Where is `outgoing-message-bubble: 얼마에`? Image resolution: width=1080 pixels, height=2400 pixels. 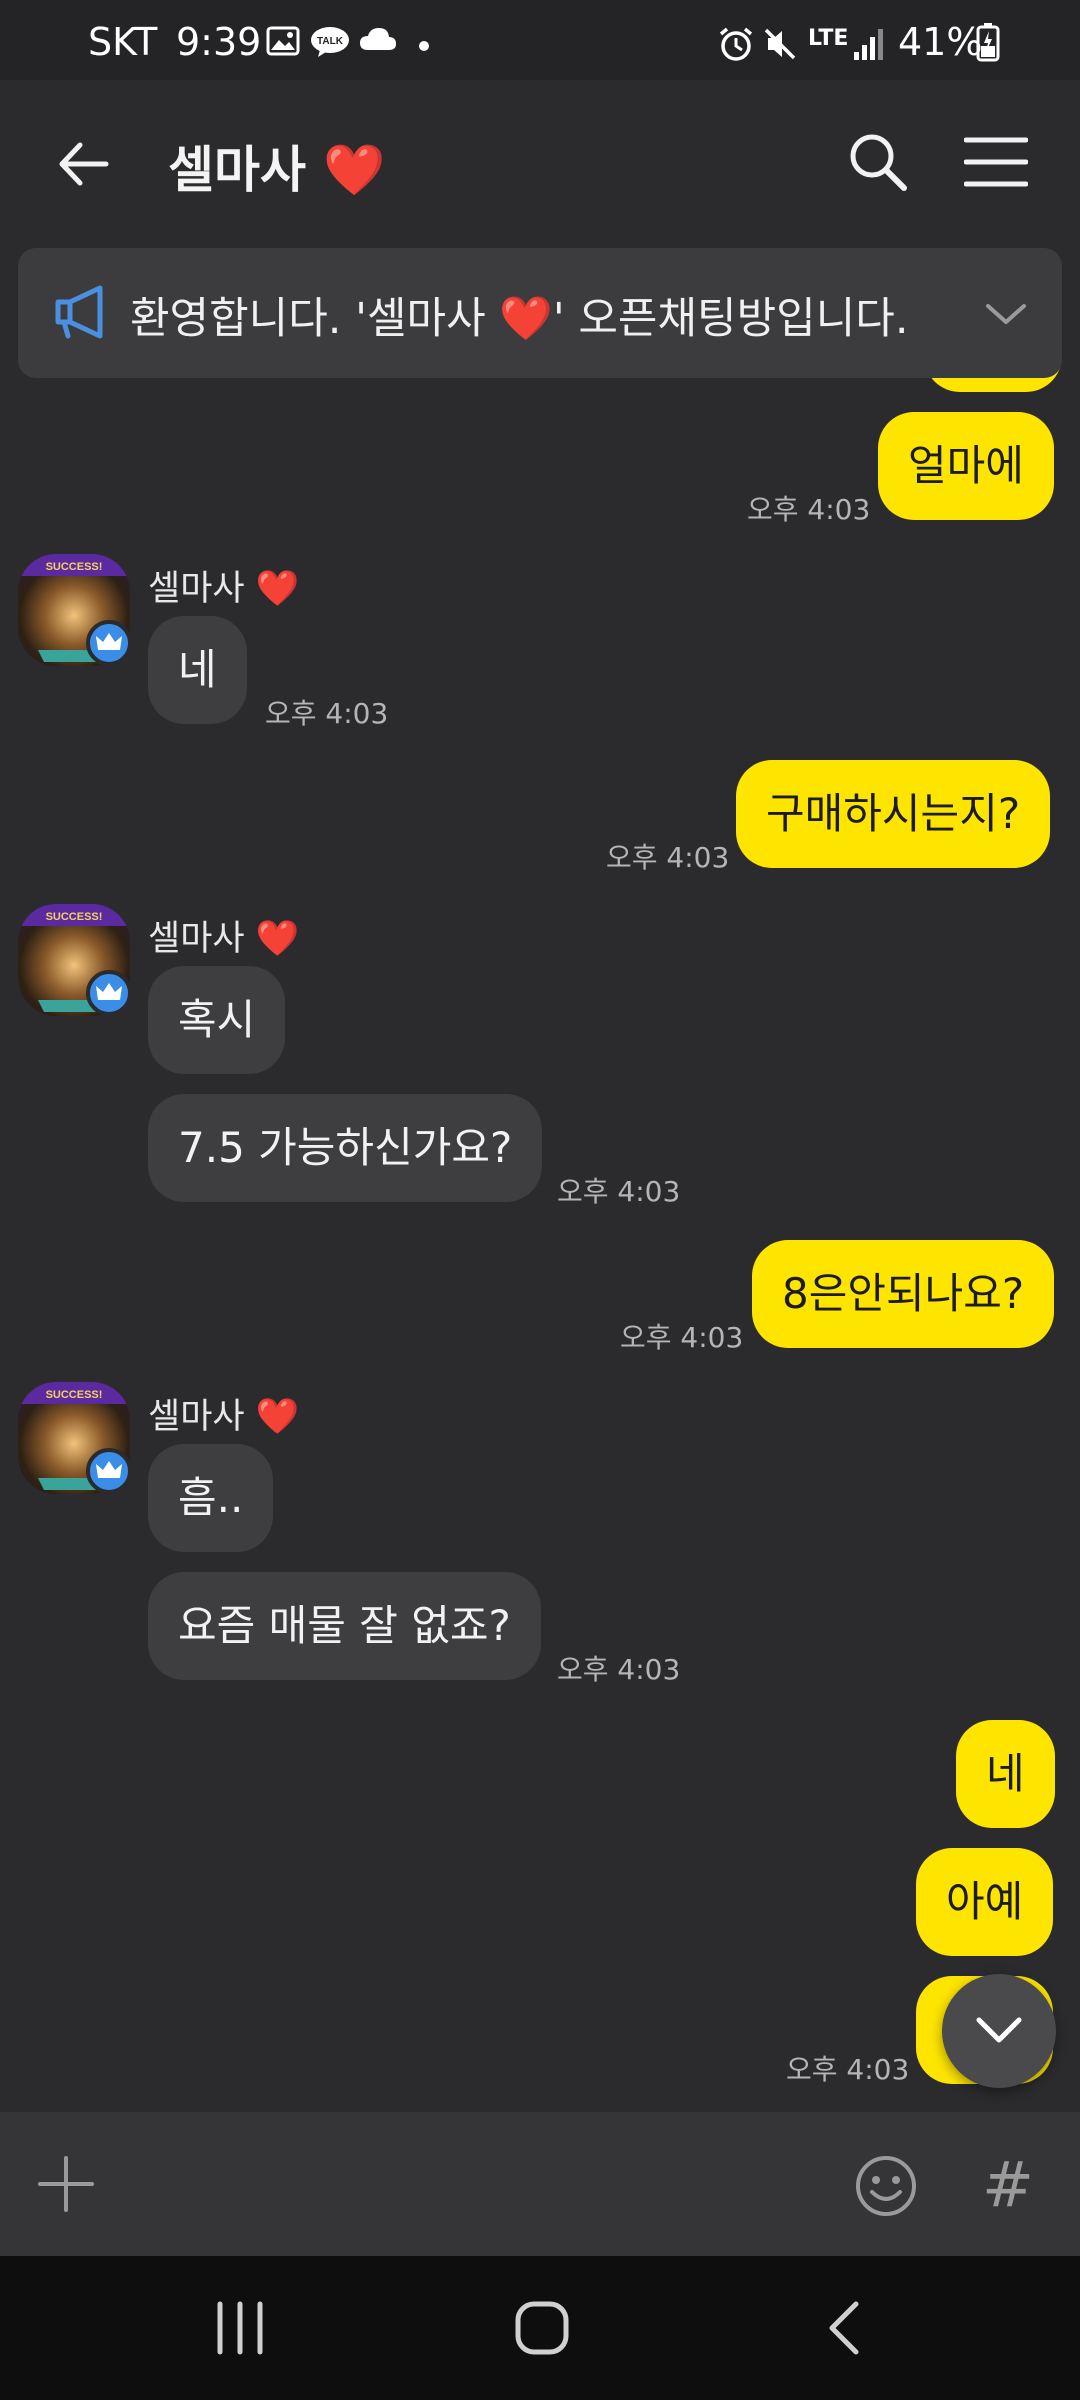 outgoing-message-bubble: 얼마에 is located at coordinates (966, 466).